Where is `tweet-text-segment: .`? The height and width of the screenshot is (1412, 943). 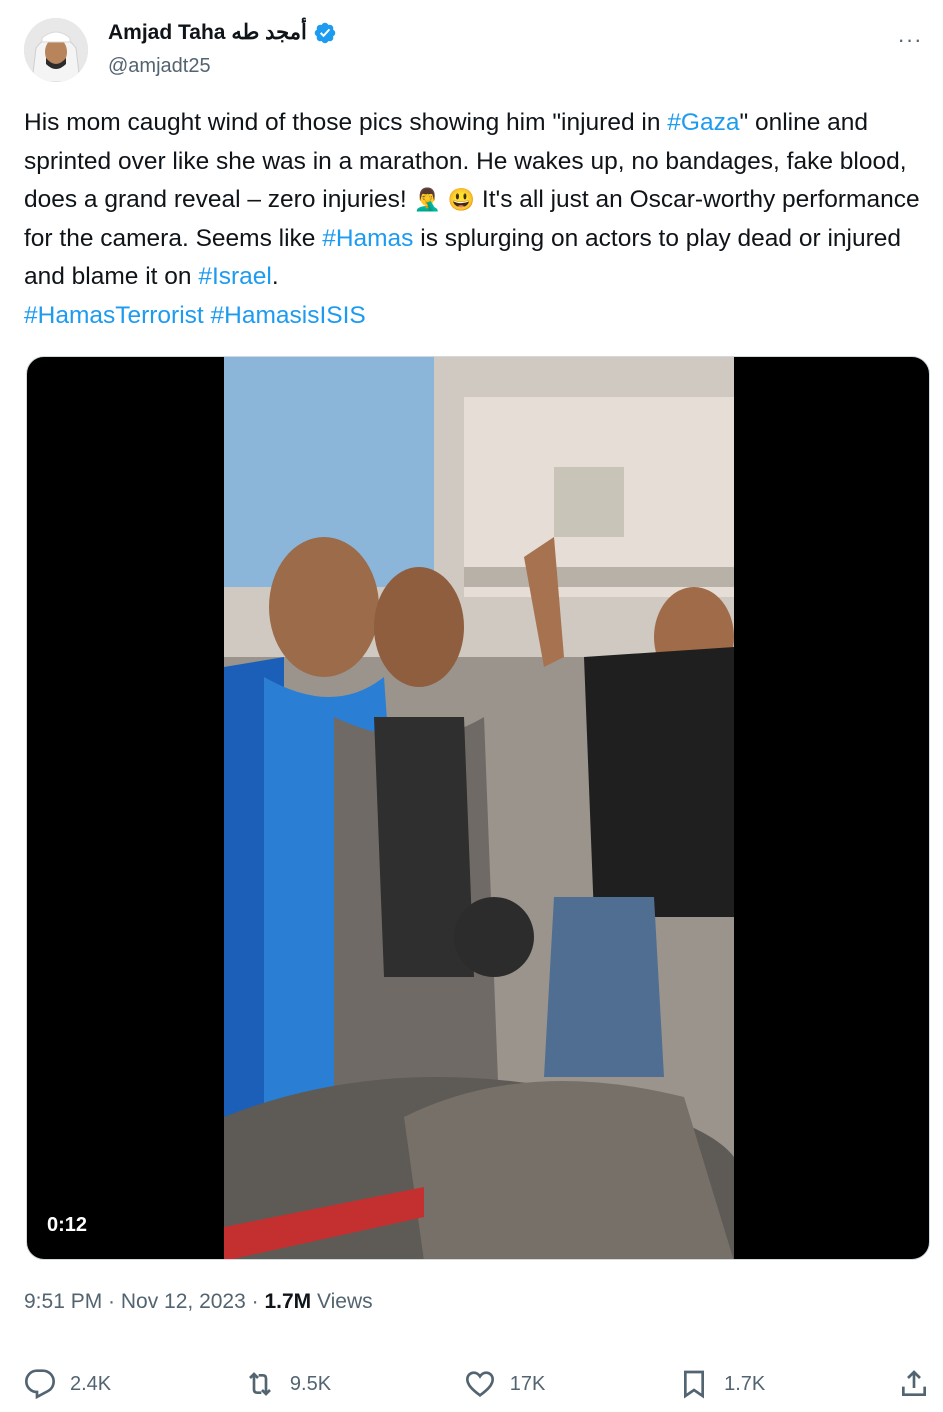 tweet-text-segment: . is located at coordinates (275, 276).